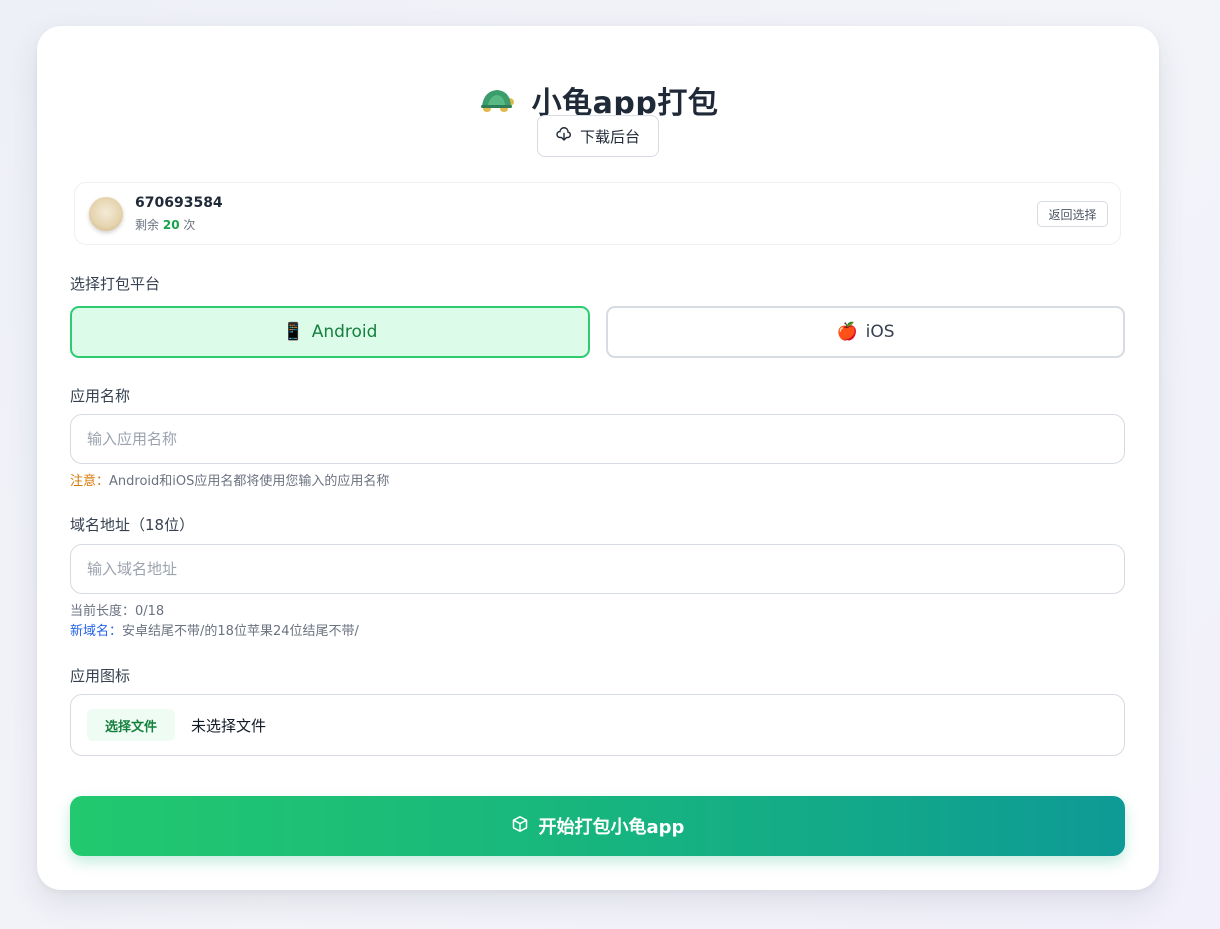  Describe the element at coordinates (847, 332) in the screenshot. I see `apple-icon: 🍎` at that location.